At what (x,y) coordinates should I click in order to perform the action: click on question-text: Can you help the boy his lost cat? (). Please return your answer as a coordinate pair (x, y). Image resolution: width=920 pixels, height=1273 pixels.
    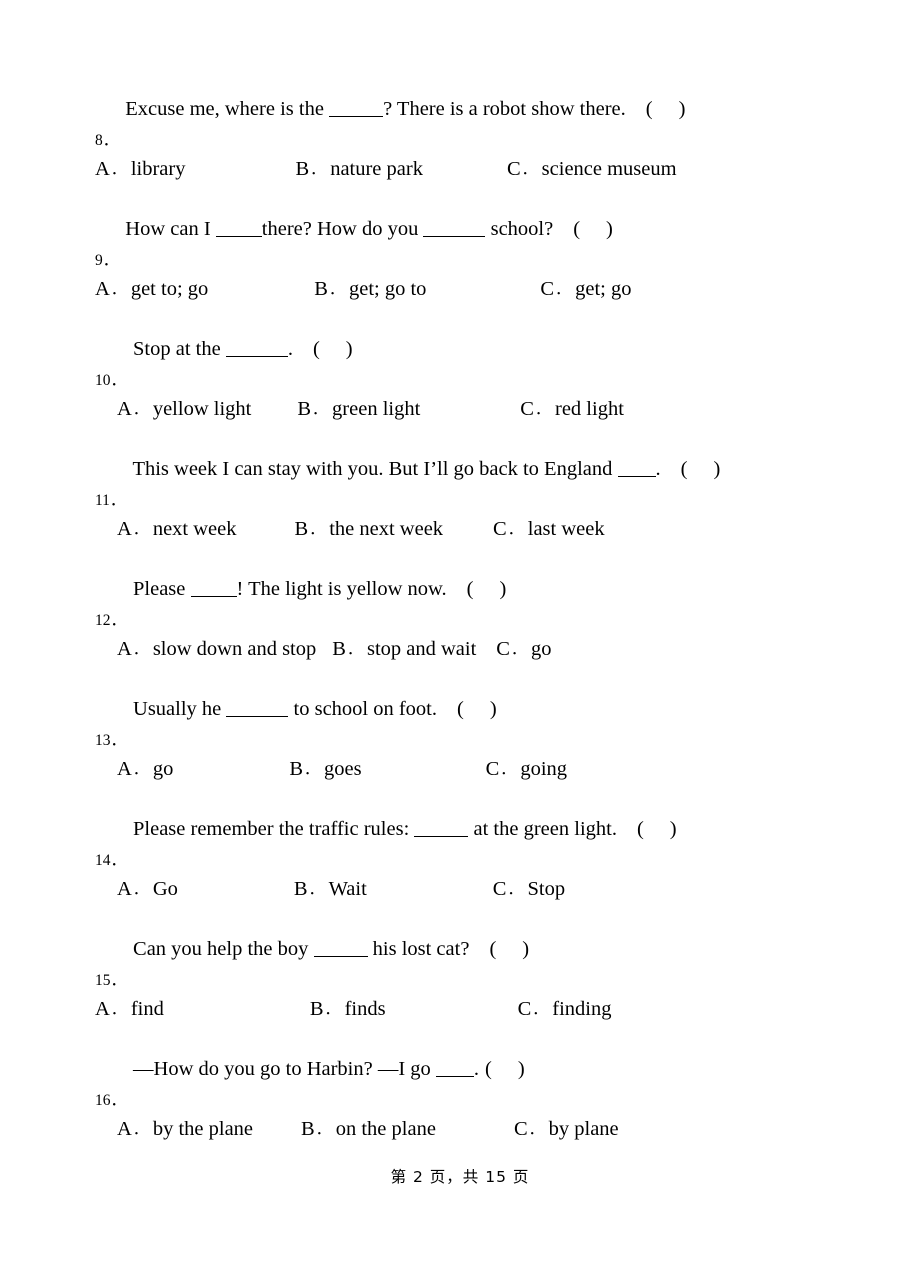
    Looking at the image, I should click on (331, 949).